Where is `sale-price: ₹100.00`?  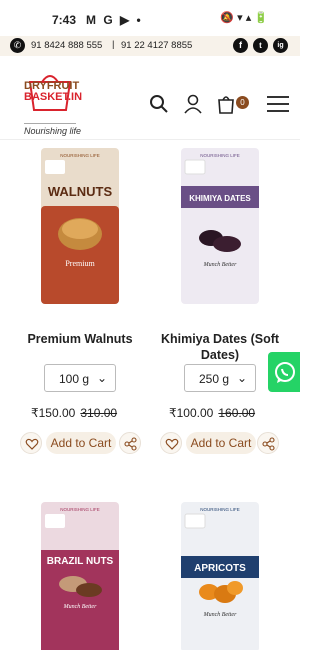 sale-price: ₹100.00 is located at coordinates (191, 413).